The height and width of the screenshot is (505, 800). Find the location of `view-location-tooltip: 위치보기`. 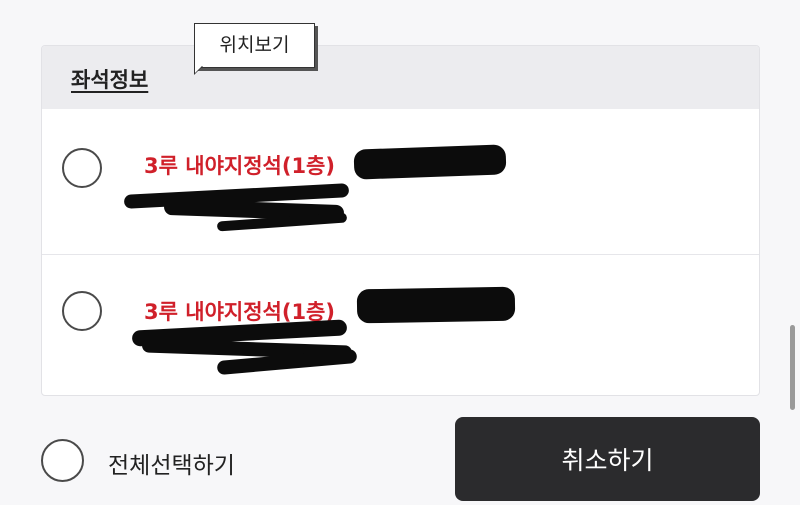

view-location-tooltip: 위치보기 is located at coordinates (254, 45).